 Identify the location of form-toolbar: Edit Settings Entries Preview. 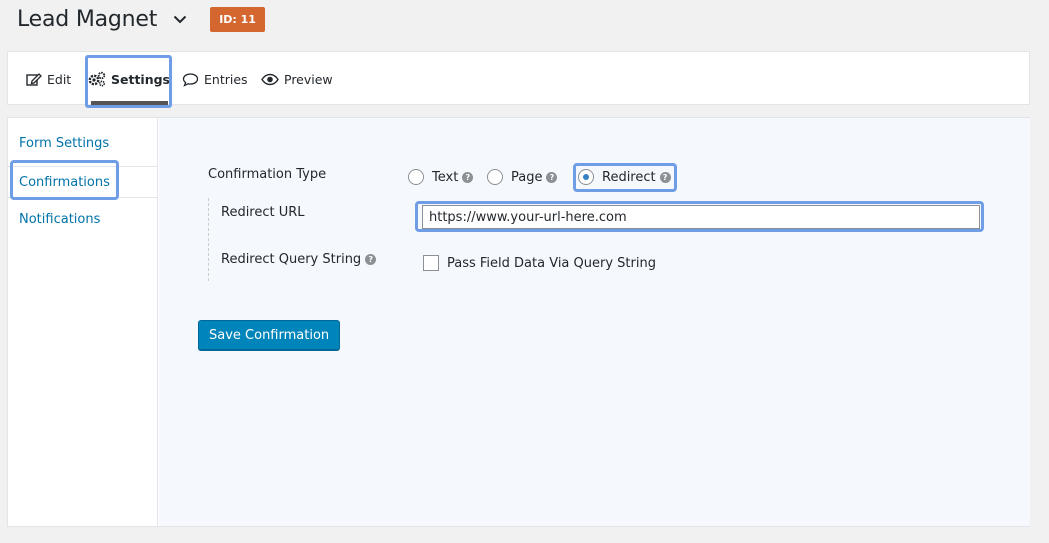
(518, 78).